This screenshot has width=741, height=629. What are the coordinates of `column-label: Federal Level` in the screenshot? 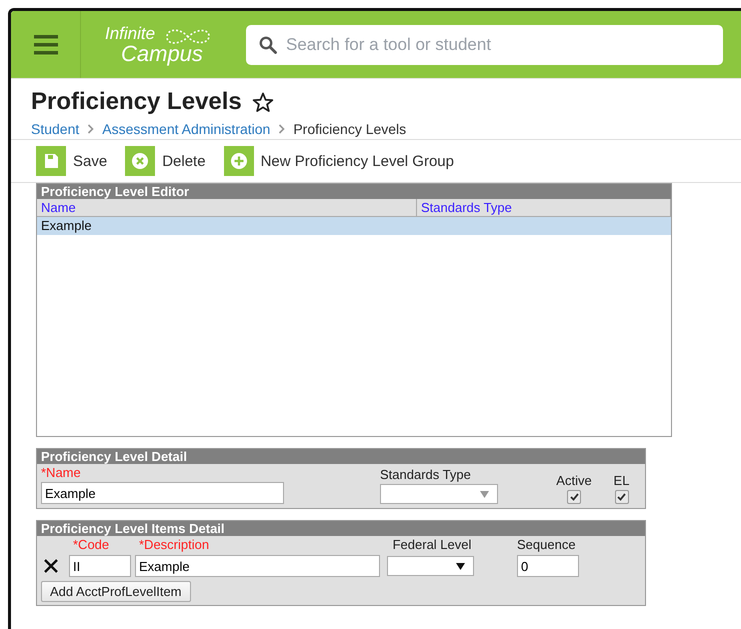 It's located at (432, 544).